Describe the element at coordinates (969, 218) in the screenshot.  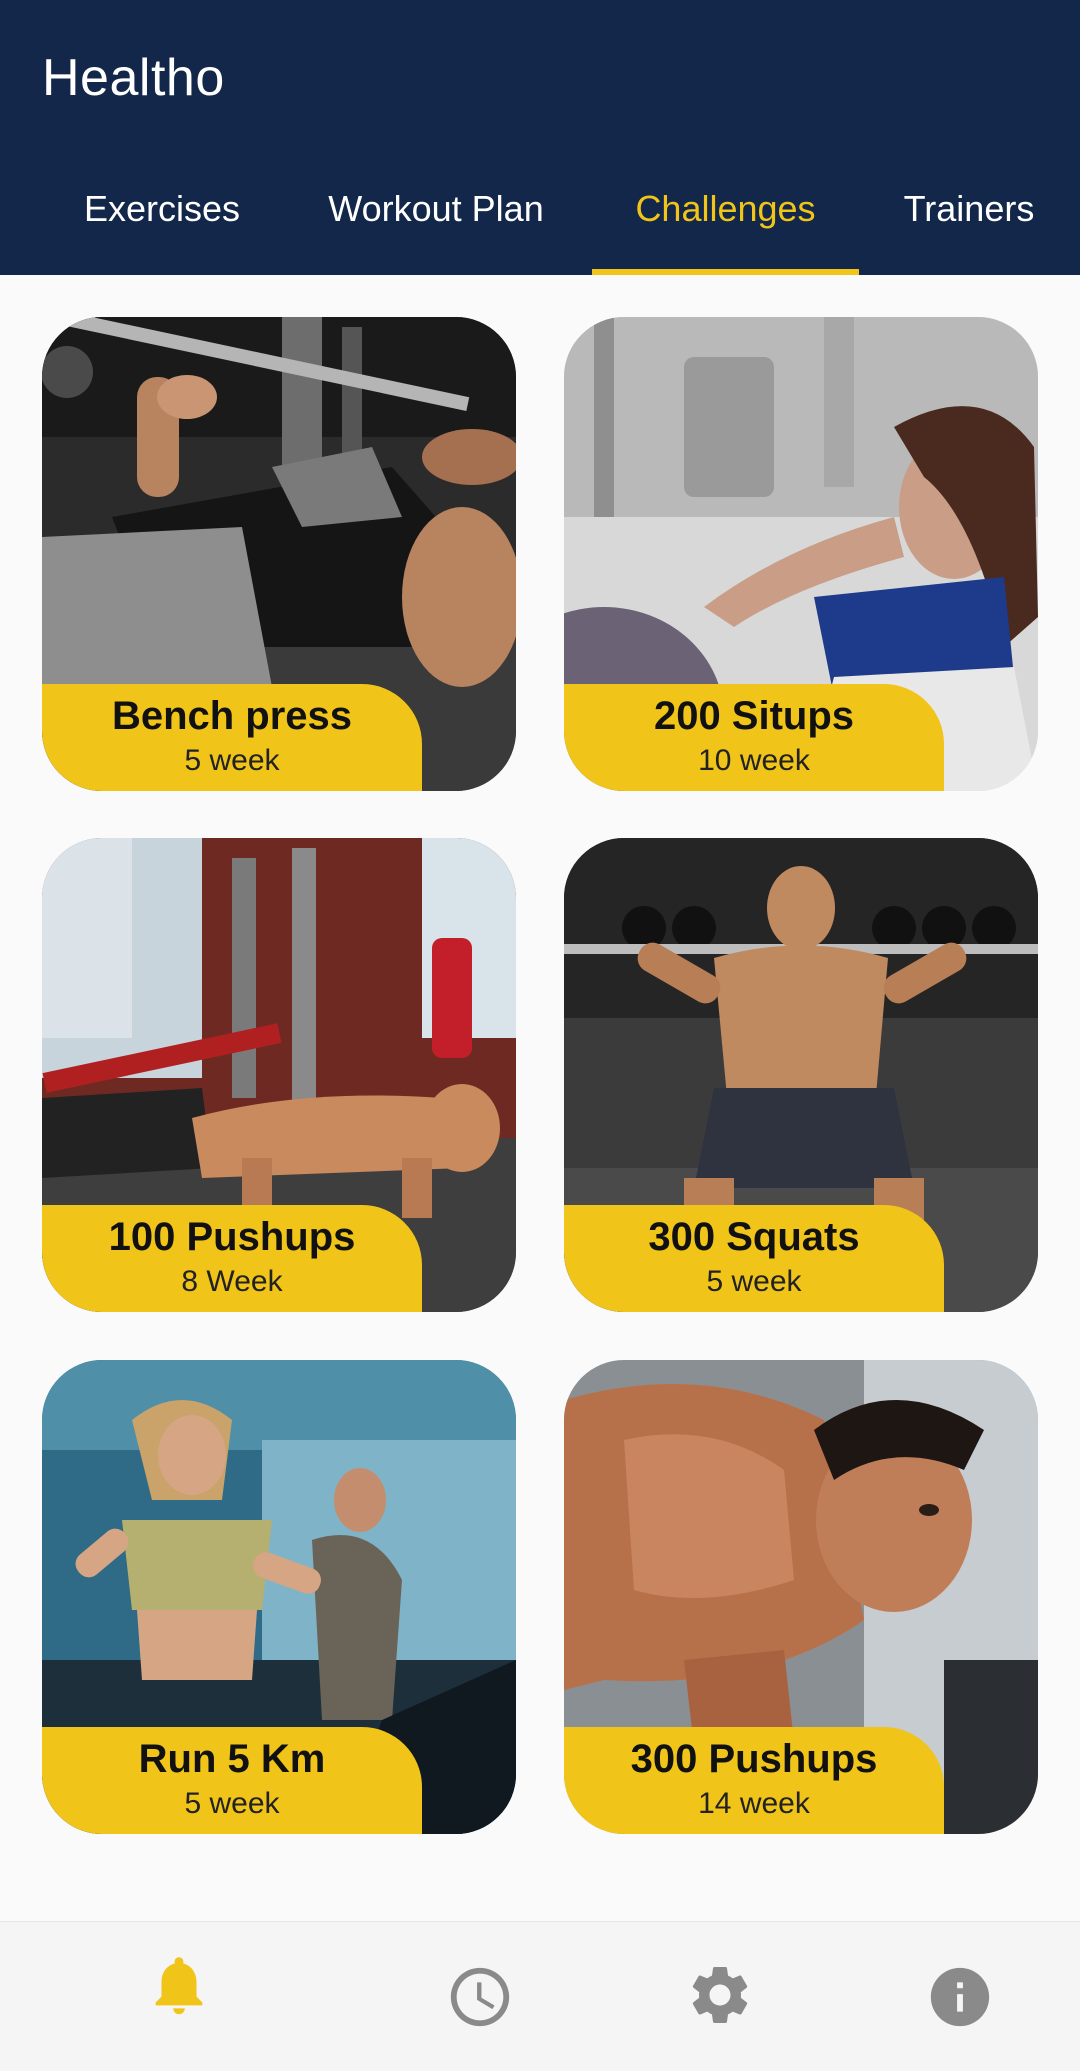
I see `tab-trainers: Trainers` at that location.